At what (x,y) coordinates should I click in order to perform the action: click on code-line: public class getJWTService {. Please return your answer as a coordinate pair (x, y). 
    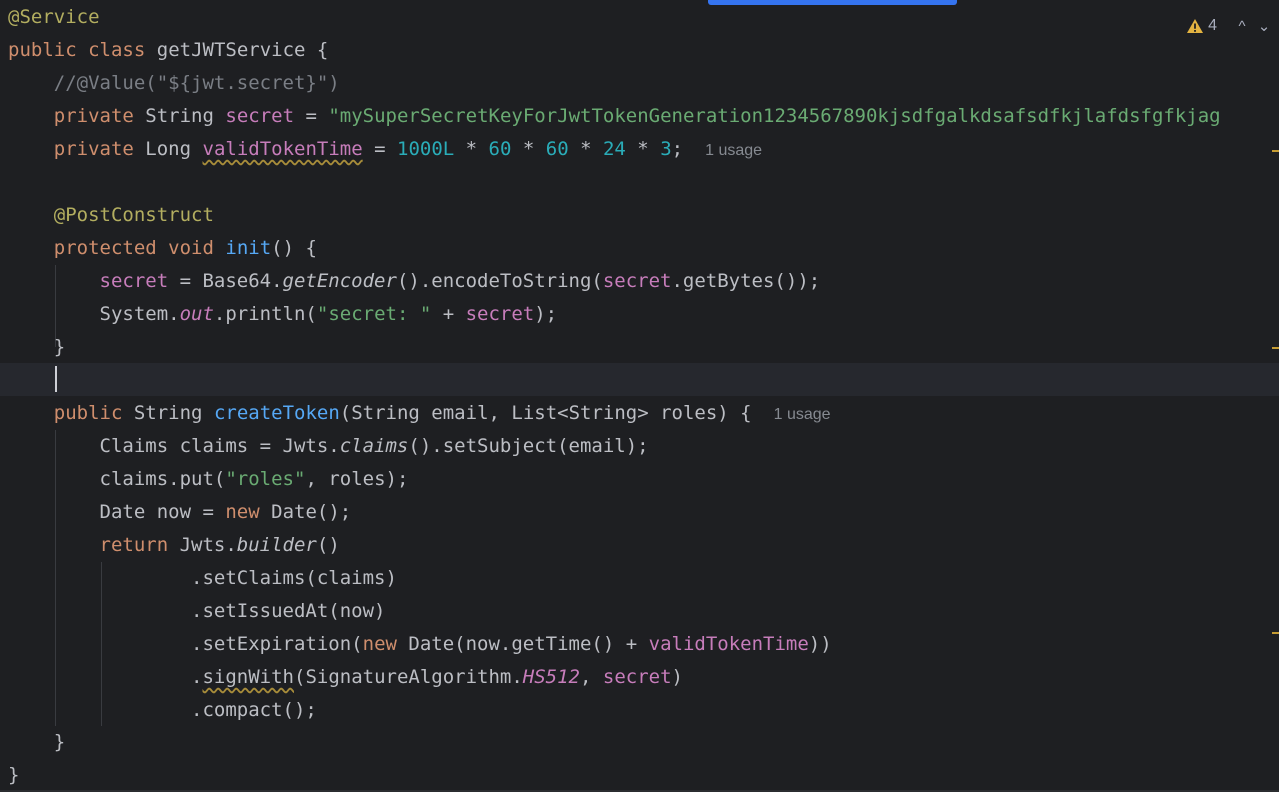
    Looking at the image, I should click on (643, 50).